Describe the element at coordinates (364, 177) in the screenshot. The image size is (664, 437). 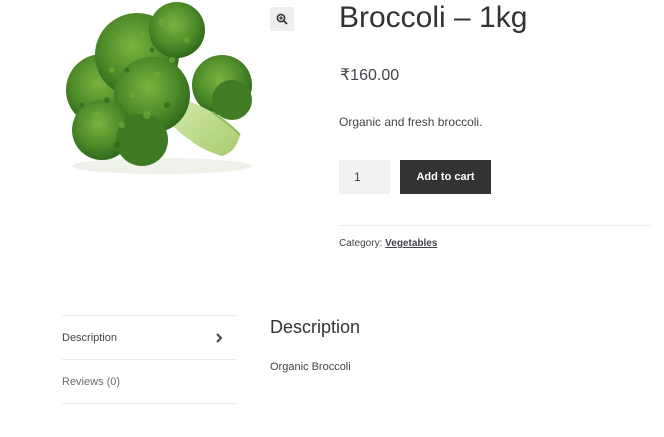
I see `quantity-input` at that location.